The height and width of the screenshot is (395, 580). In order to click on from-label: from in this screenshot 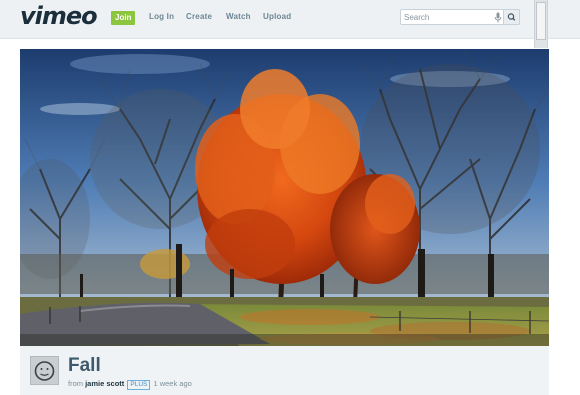, I will do `click(75, 383)`.